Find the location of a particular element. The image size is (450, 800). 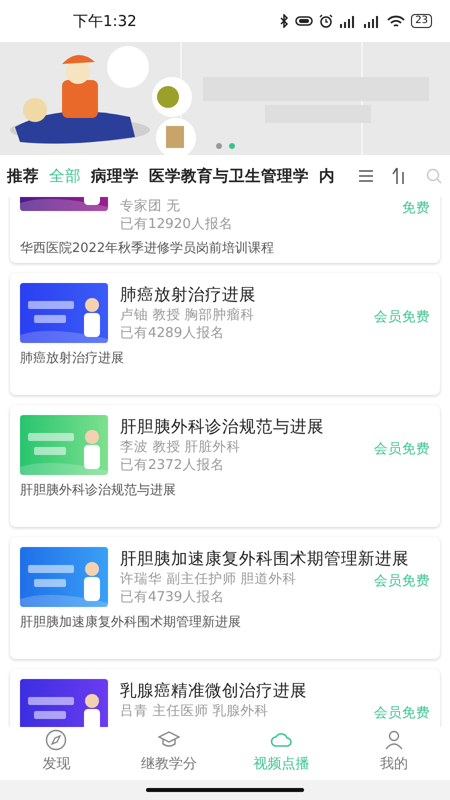

compass-icon is located at coordinates (56, 740).